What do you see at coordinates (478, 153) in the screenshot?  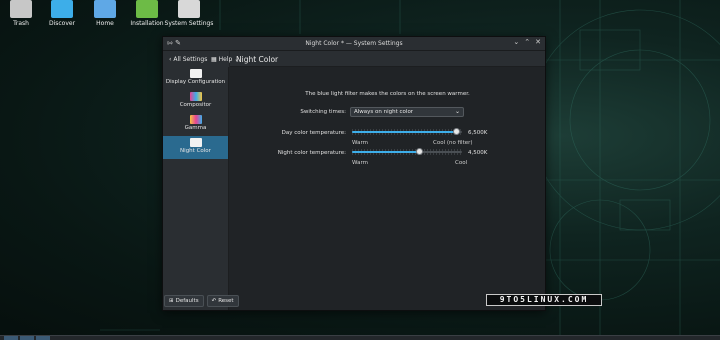 I see `night-temperature-value: 4,500K` at bounding box center [478, 153].